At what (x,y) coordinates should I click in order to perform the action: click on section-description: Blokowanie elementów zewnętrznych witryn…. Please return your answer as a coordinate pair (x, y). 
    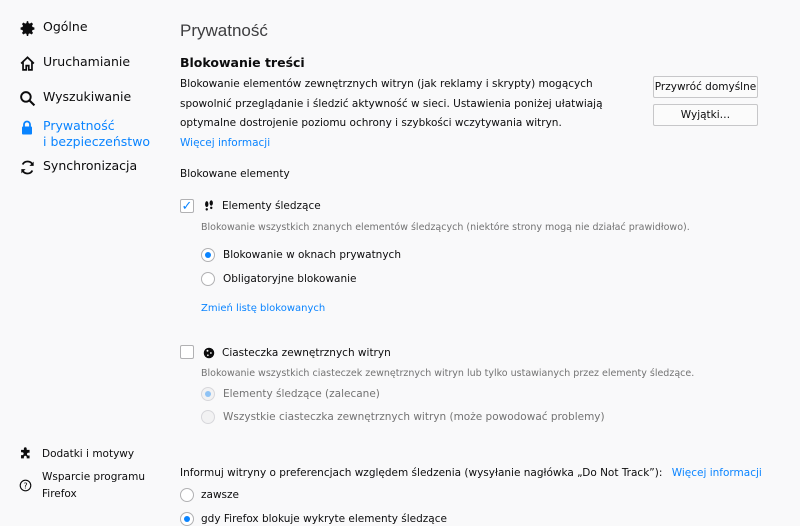
    Looking at the image, I should click on (391, 103).